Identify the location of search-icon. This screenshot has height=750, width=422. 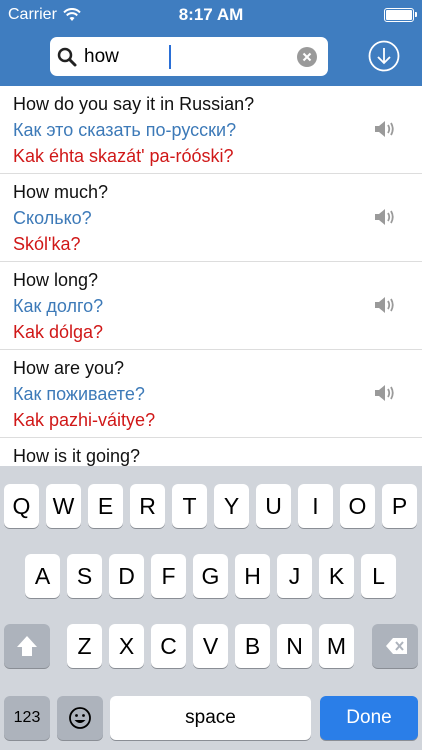
(67, 57).